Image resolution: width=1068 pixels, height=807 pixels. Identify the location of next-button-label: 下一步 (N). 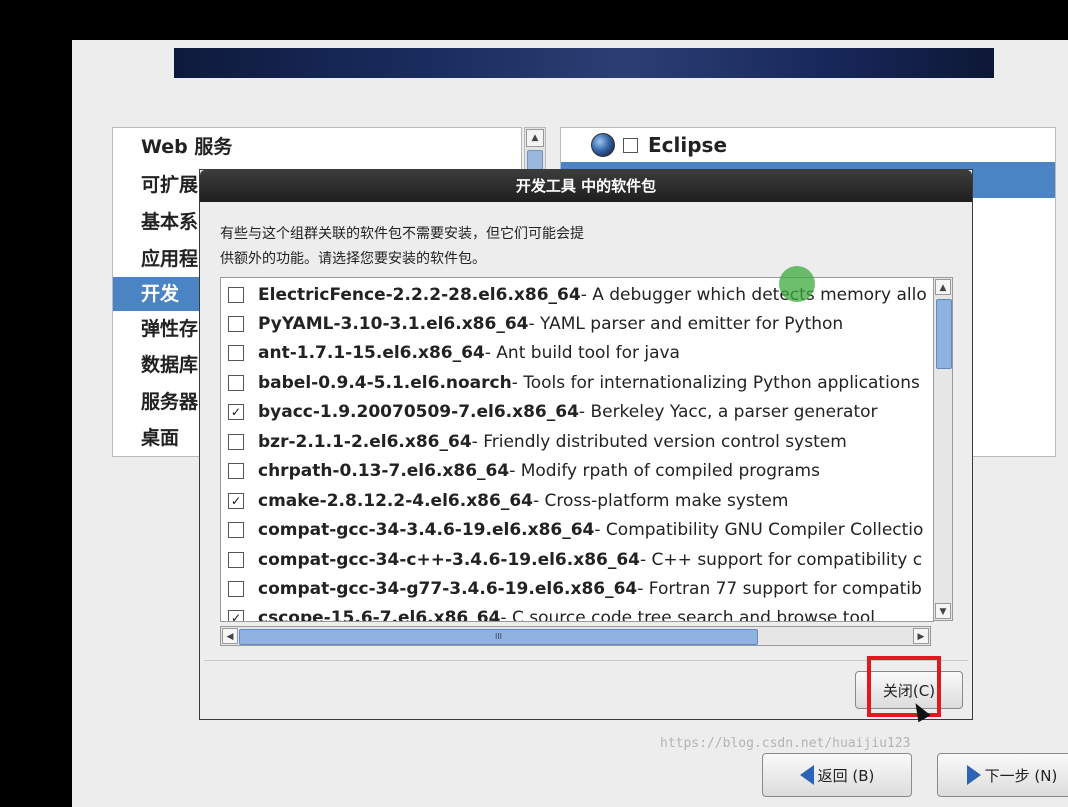
(1021, 775).